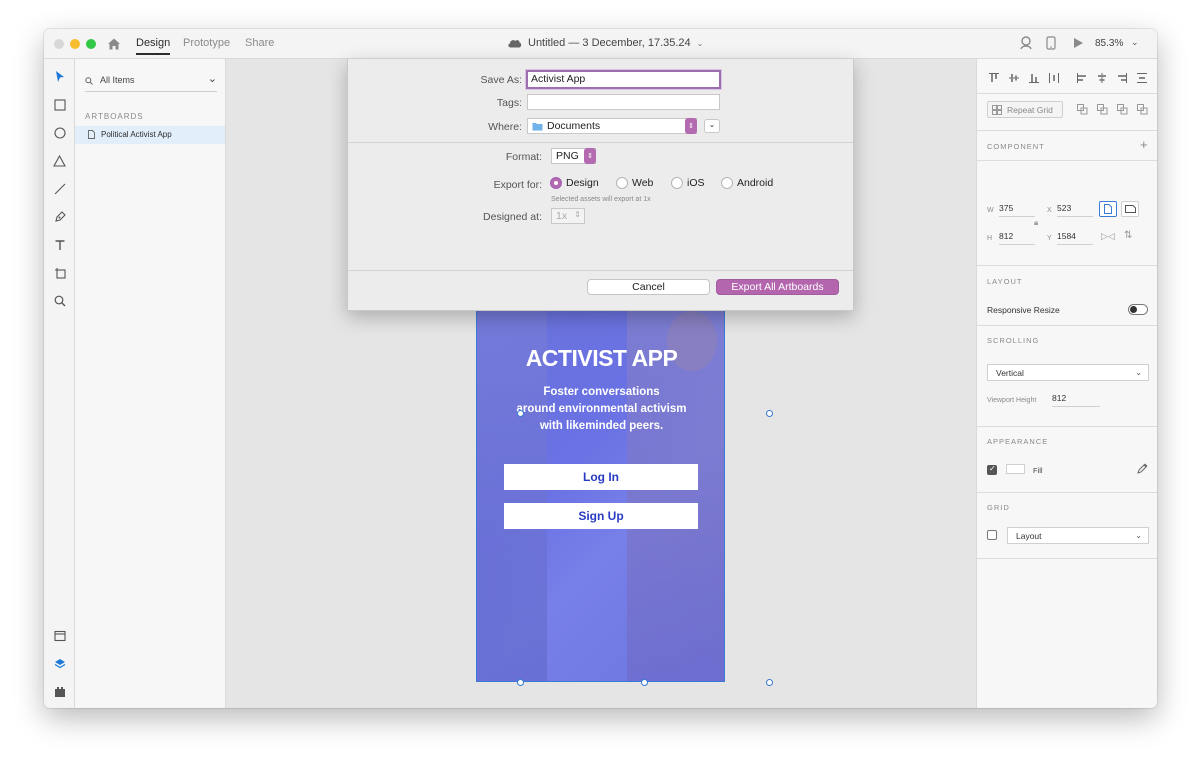 This screenshot has width=1200, height=765. I want to click on radio-label: iOS, so click(696, 183).